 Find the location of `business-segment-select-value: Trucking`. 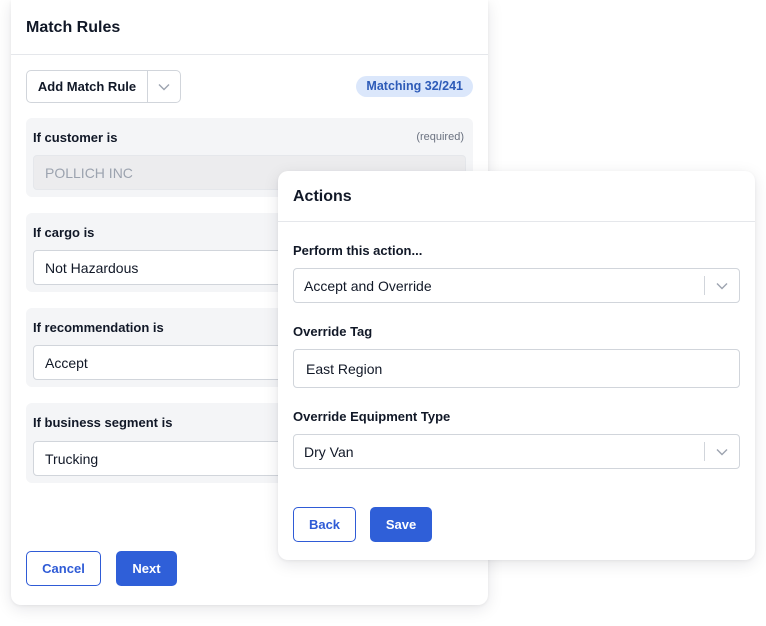

business-segment-select-value: Trucking is located at coordinates (72, 458).